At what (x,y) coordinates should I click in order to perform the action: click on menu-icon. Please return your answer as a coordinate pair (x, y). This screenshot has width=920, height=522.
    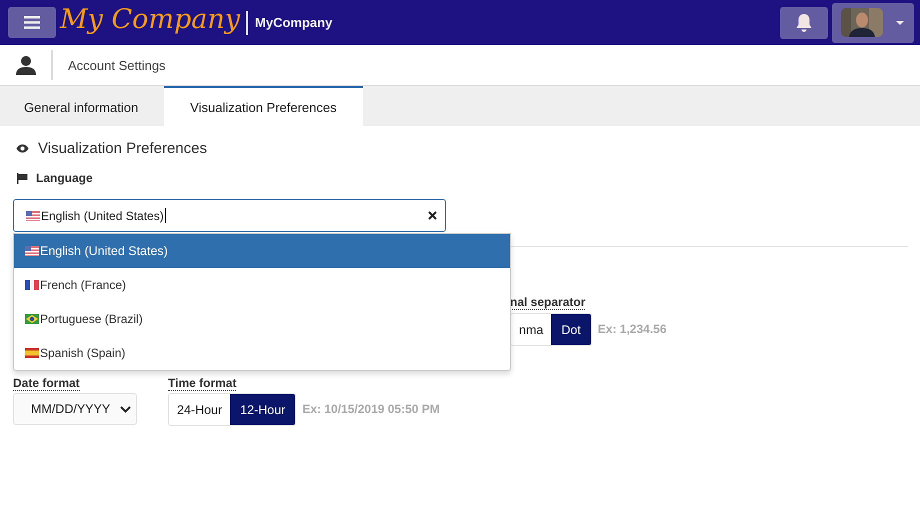
    Looking at the image, I should click on (32, 22).